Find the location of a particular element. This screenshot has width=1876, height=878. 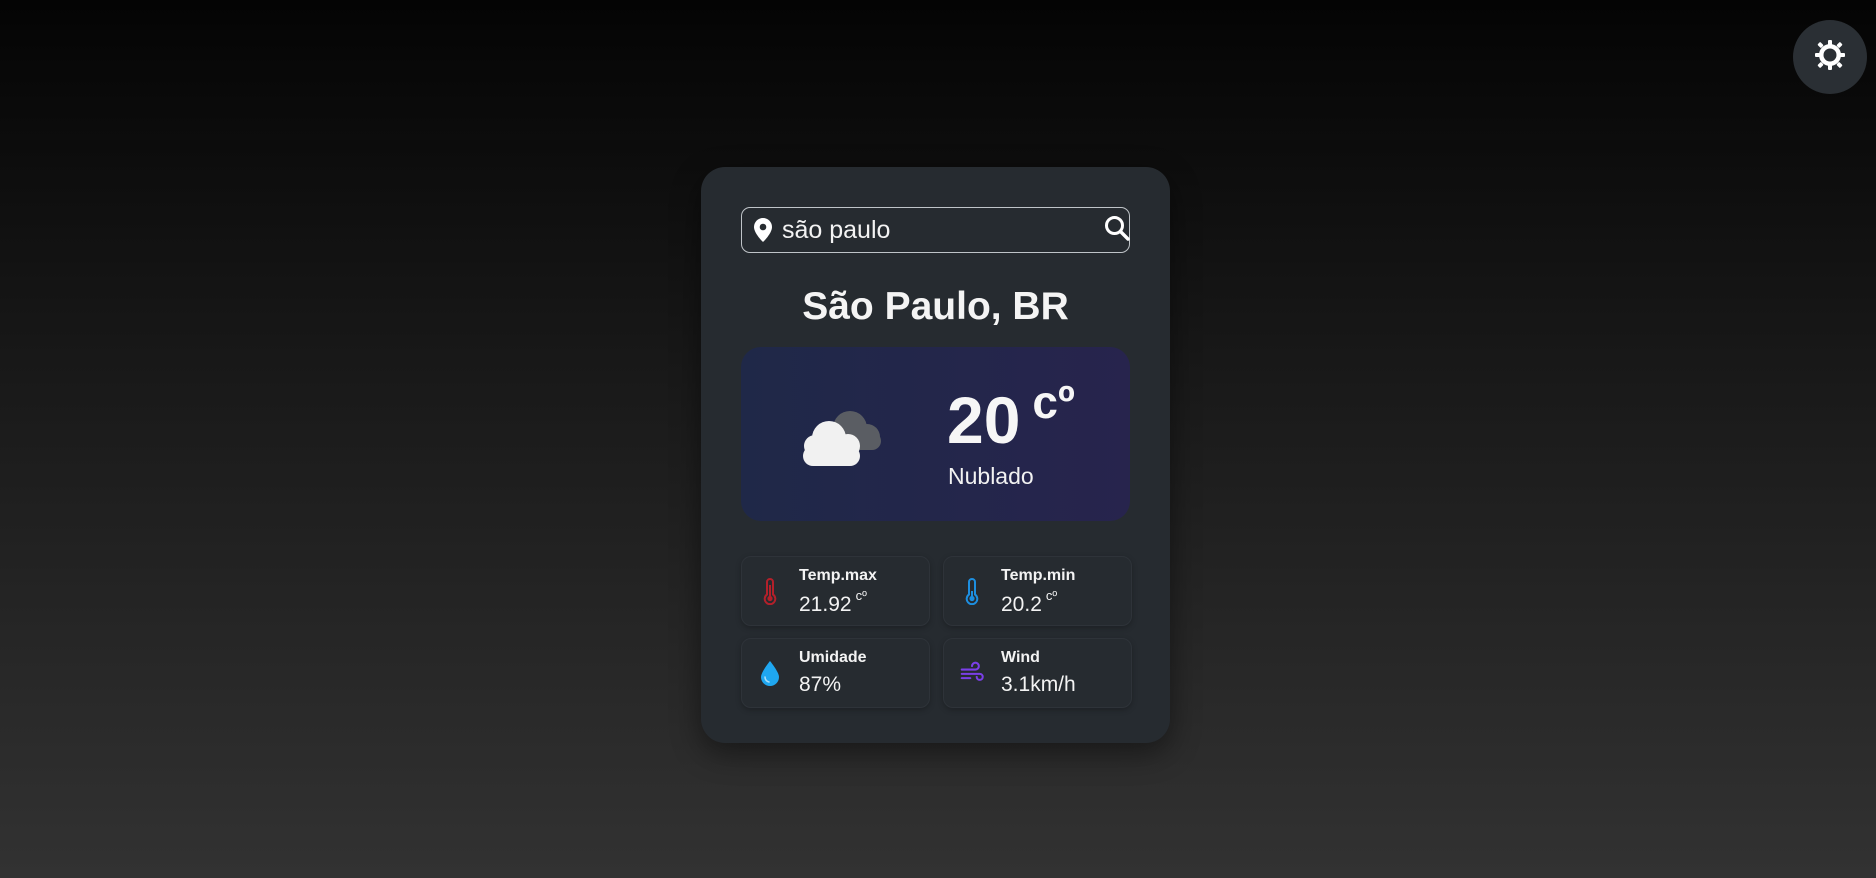

search-button is located at coordinates (1117, 230).